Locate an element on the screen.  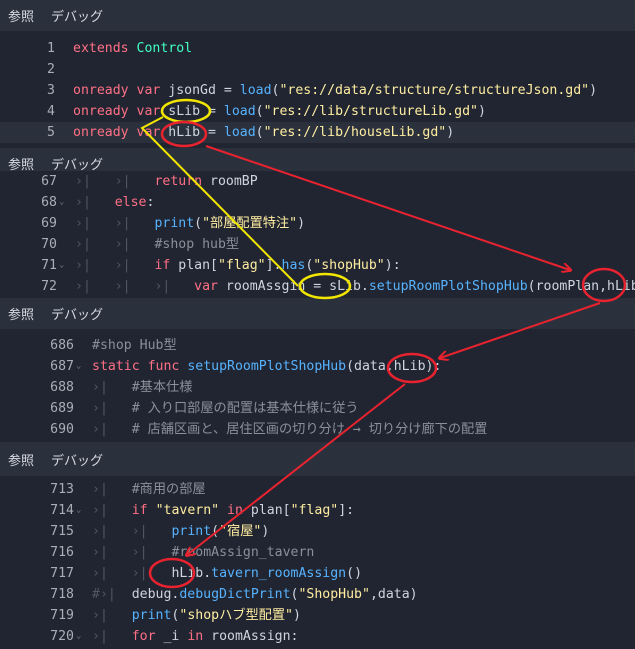
line-number: 688 is located at coordinates (62, 387).